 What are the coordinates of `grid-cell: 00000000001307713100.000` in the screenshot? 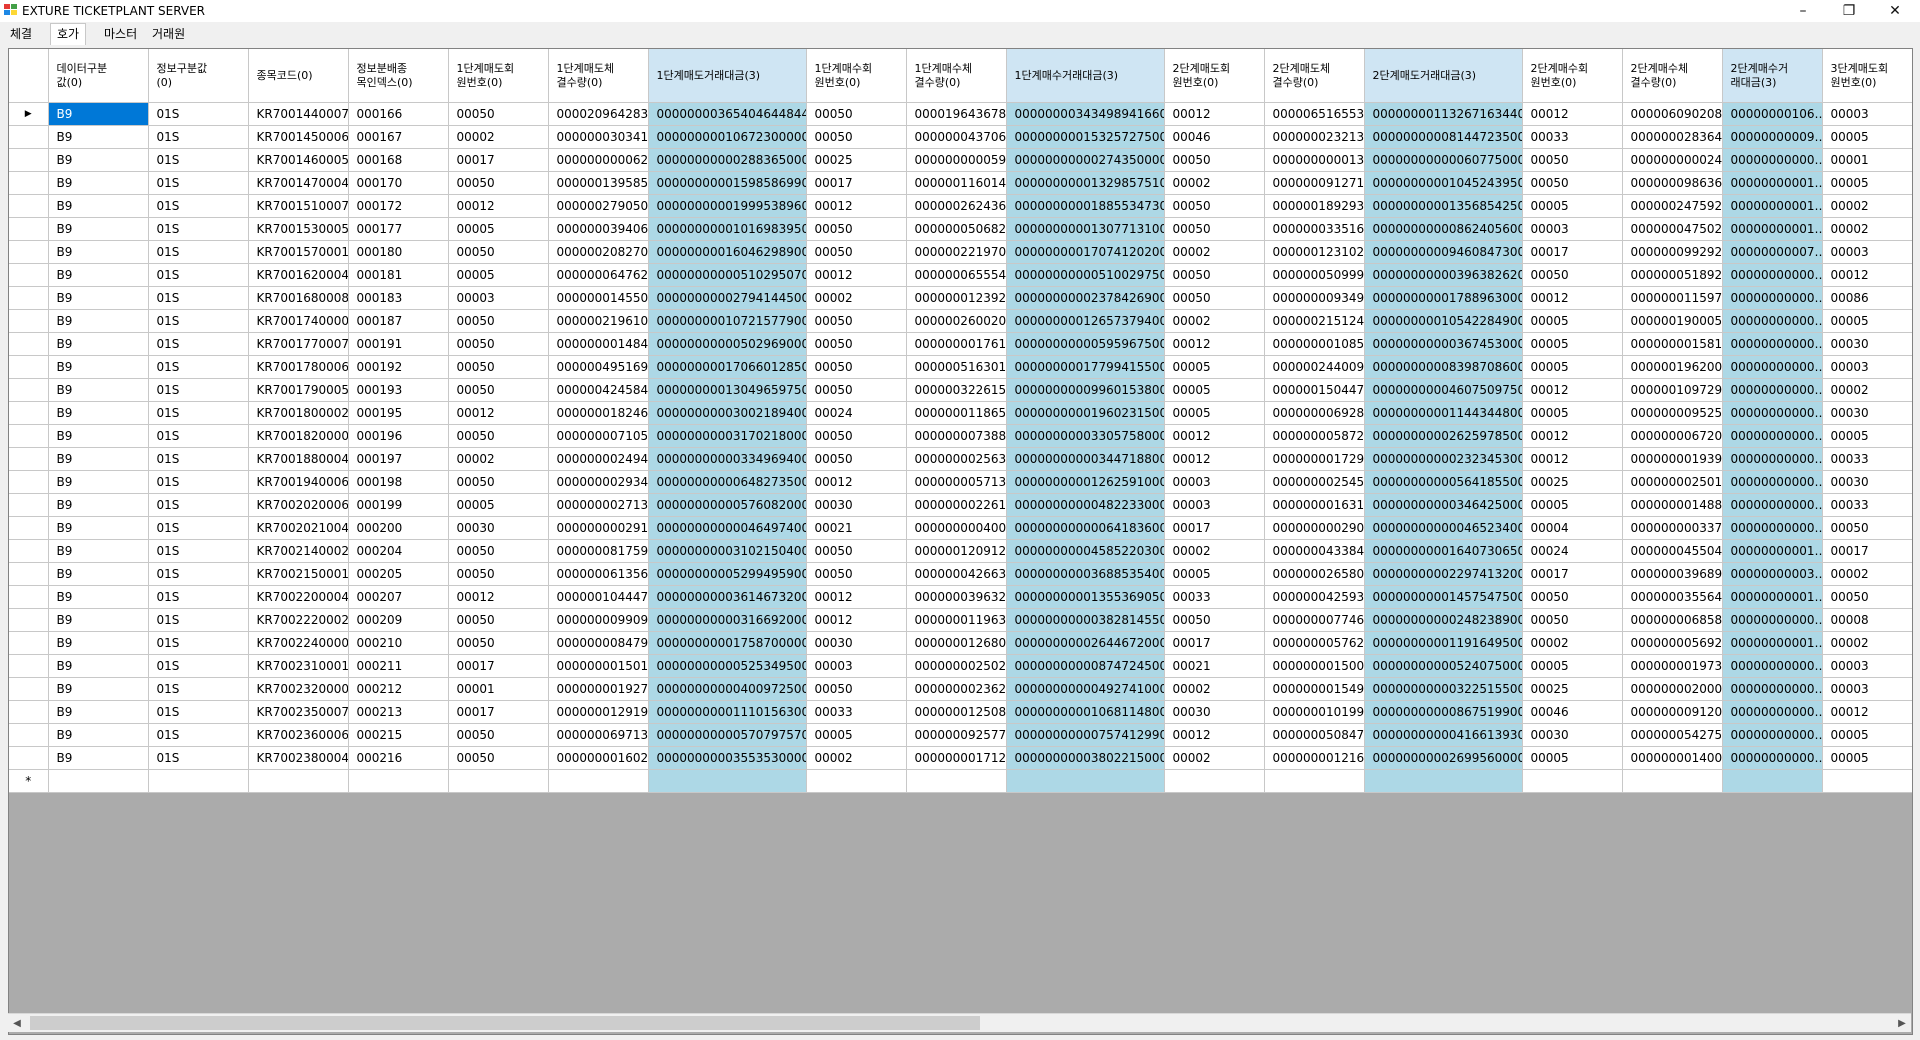 It's located at (1085, 229).